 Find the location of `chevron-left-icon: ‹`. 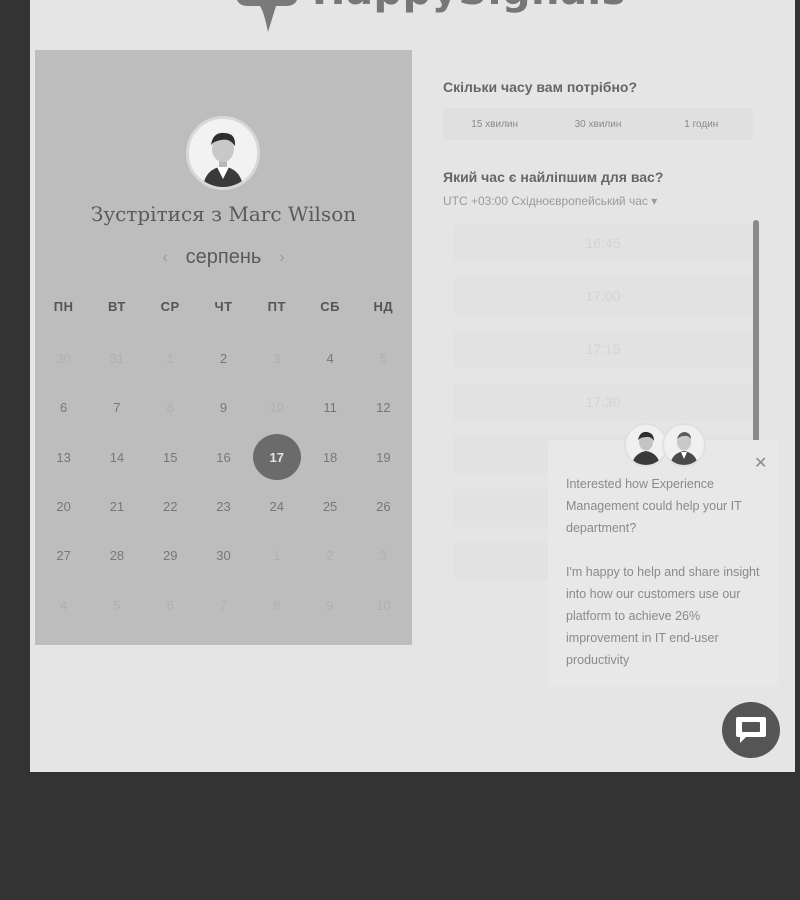

chevron-left-icon: ‹ is located at coordinates (164, 258).